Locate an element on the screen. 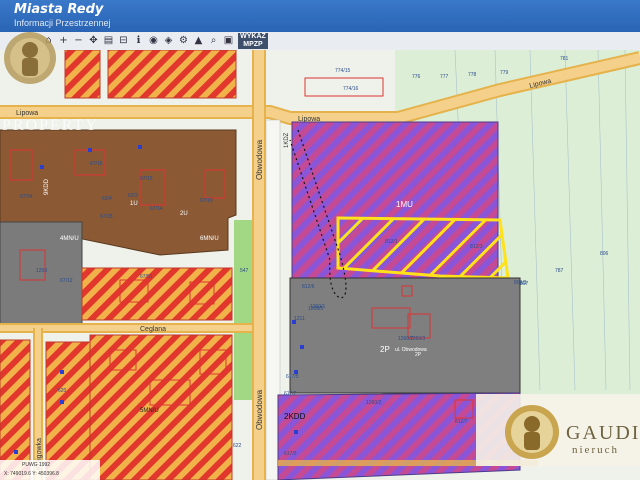 This screenshot has height=480, width=640. parcel-label: 62/3 is located at coordinates (133, 196).